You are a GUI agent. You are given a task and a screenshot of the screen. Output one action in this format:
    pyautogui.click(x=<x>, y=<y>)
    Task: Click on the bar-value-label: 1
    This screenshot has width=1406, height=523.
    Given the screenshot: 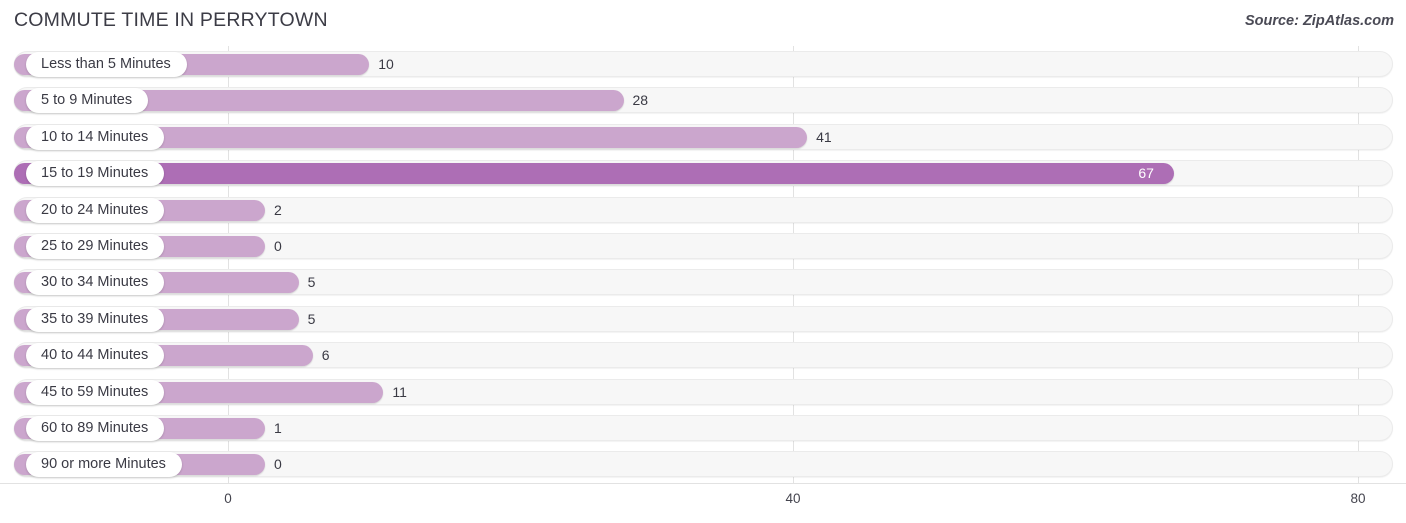 What is the action you would take?
    pyautogui.click(x=278, y=427)
    